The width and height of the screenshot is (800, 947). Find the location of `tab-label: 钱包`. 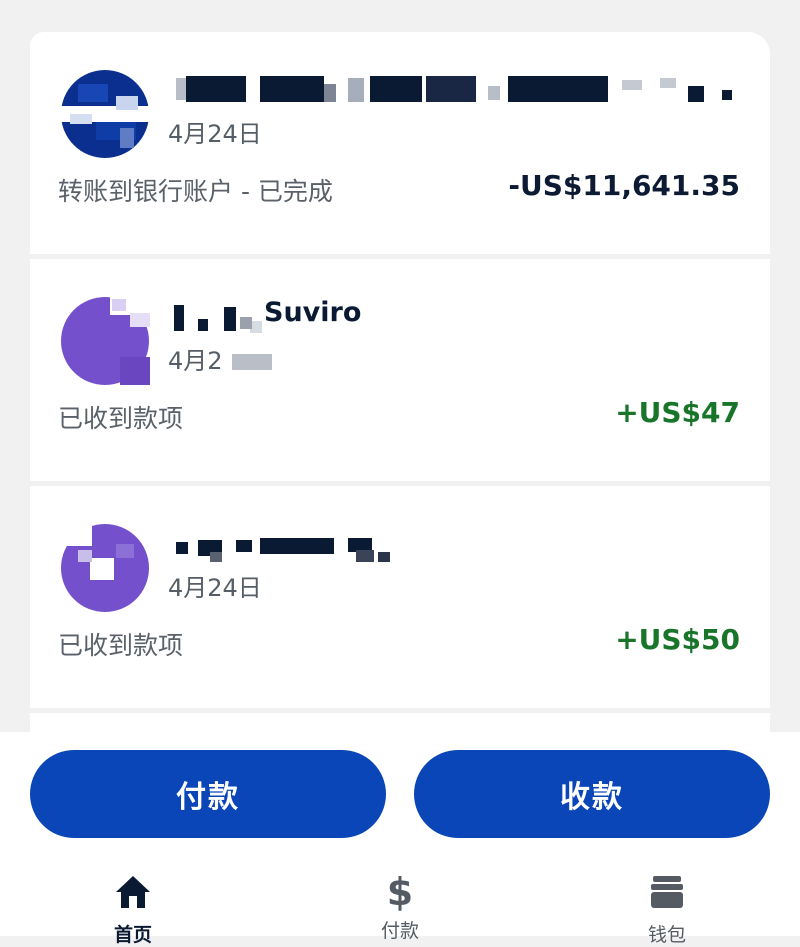

tab-label: 钱包 is located at coordinates (666, 935).